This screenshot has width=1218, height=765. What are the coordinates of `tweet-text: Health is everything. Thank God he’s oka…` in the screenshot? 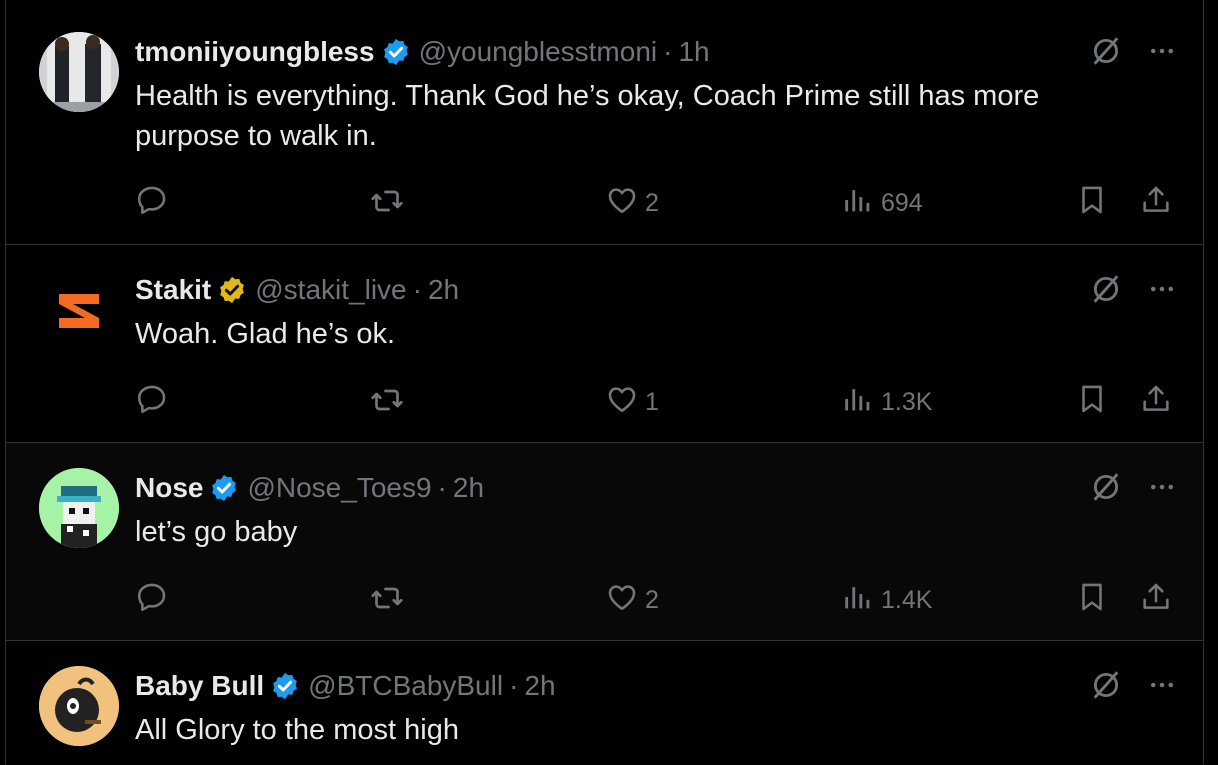 It's located at (587, 116).